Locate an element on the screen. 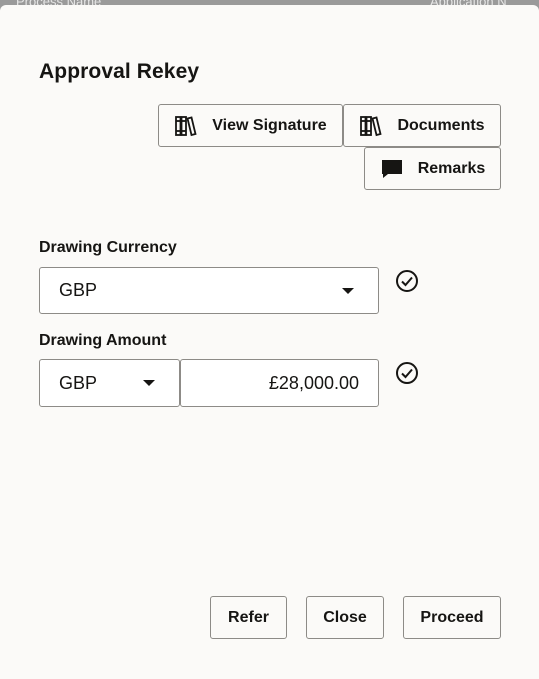 The width and height of the screenshot is (539, 679). close-label: Close is located at coordinates (345, 617).